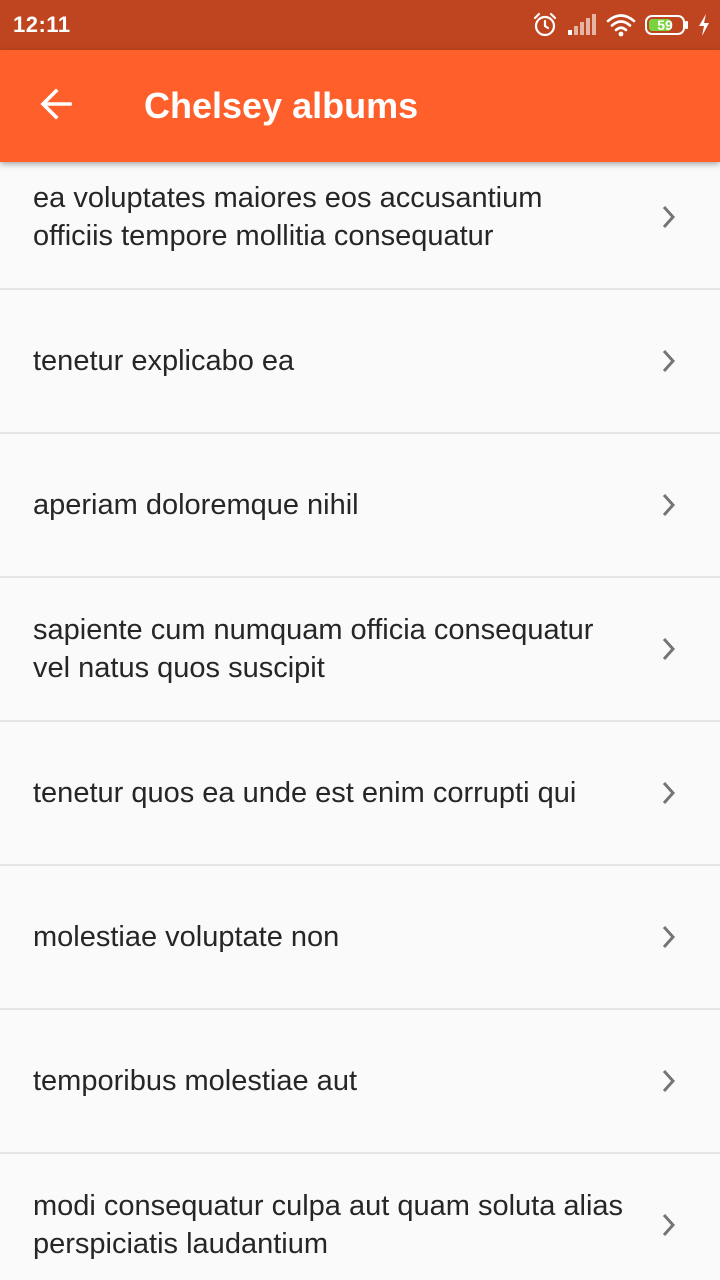 The width and height of the screenshot is (720, 1280). I want to click on list-item: temporibus molestiae aut, so click(360, 1082).